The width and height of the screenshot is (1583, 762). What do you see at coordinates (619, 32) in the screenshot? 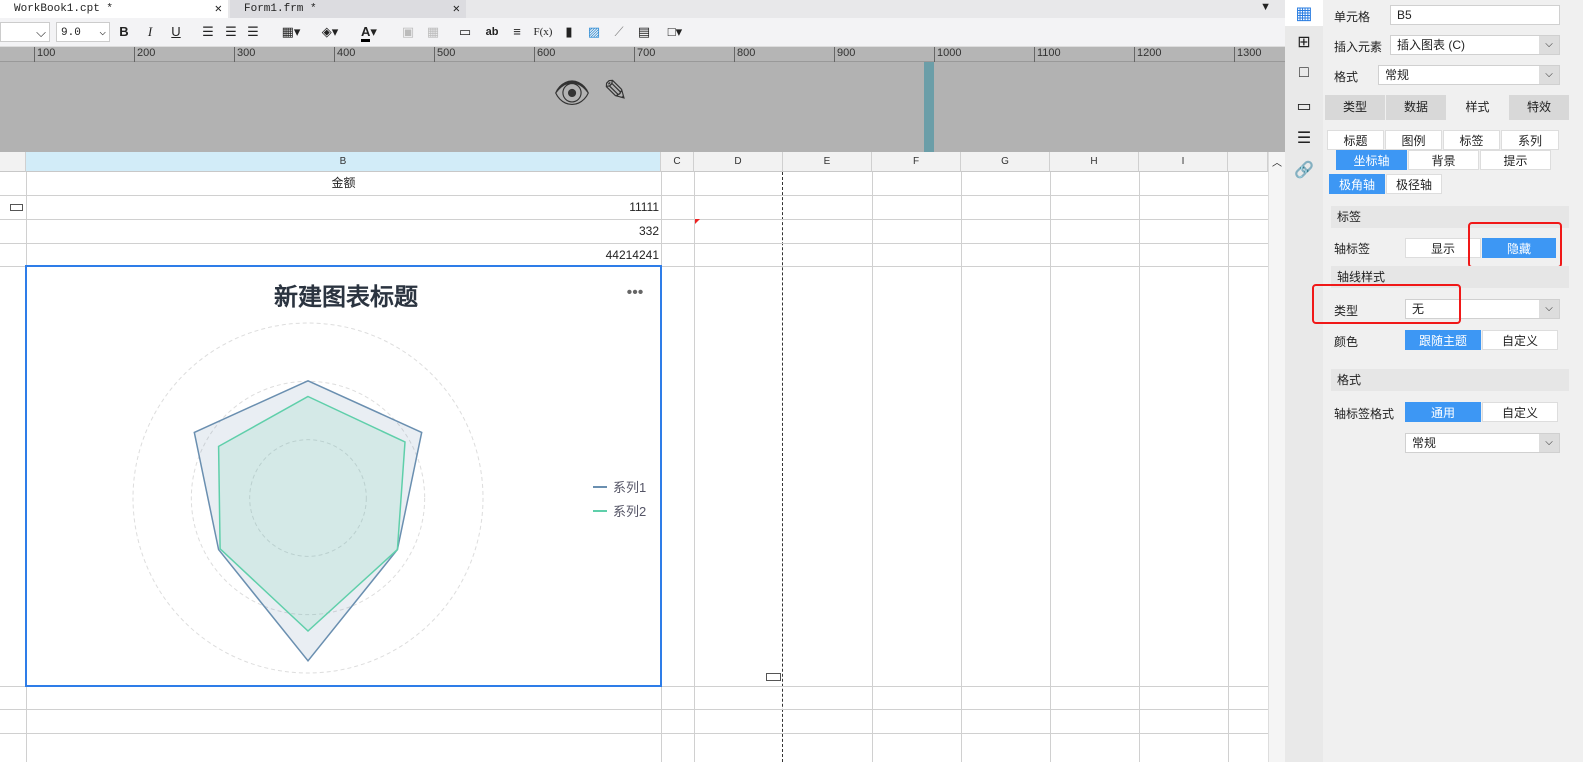
I see `slash-icon: ⟋` at bounding box center [619, 32].